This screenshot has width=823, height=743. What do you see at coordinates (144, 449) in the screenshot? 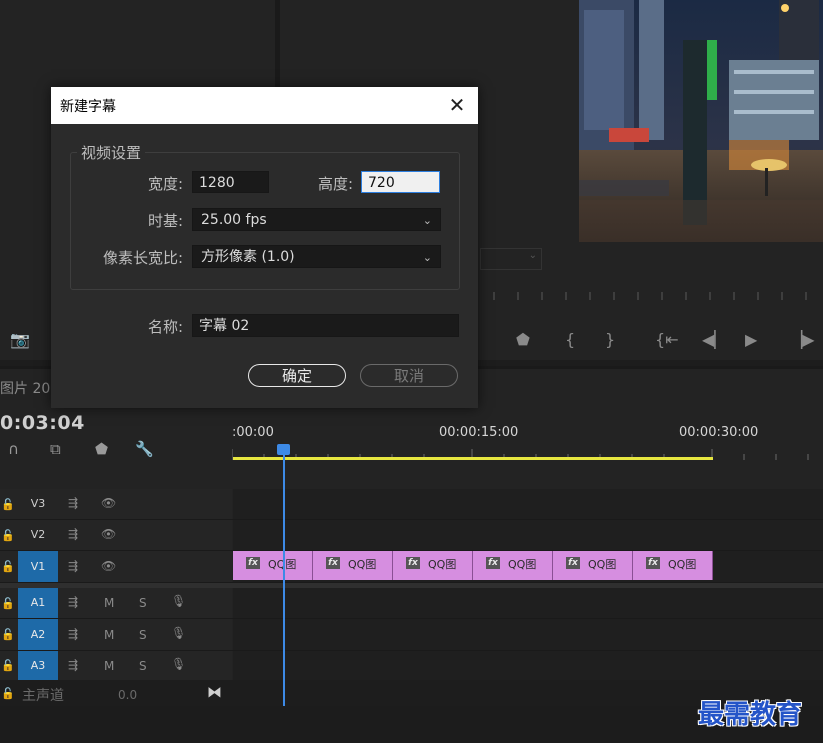
I see `wrench-icon: 🔧` at bounding box center [144, 449].